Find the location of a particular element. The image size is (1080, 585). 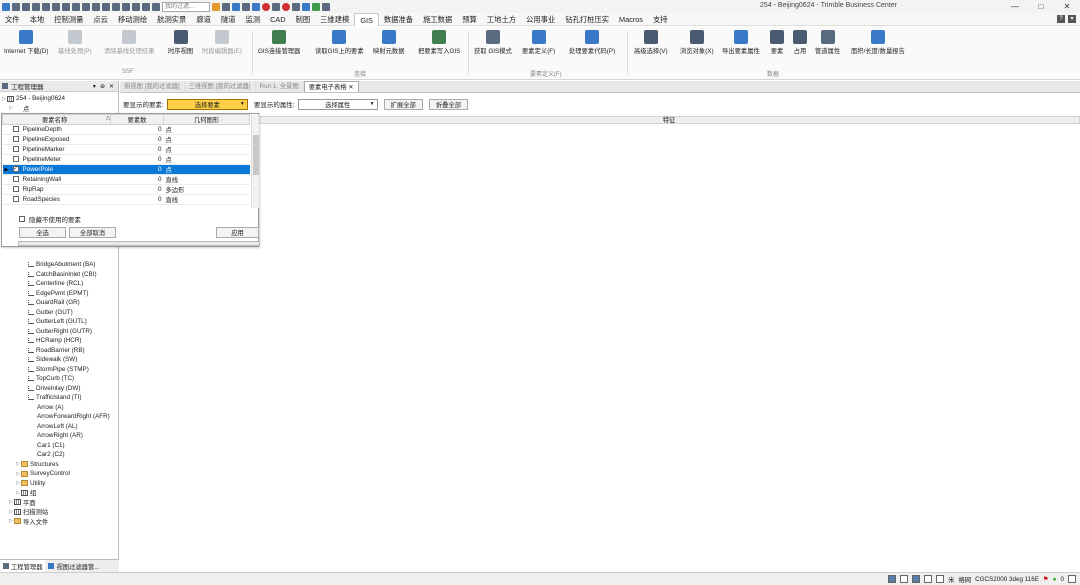

flag-icon: ⚑ is located at coordinates (1046, 579).